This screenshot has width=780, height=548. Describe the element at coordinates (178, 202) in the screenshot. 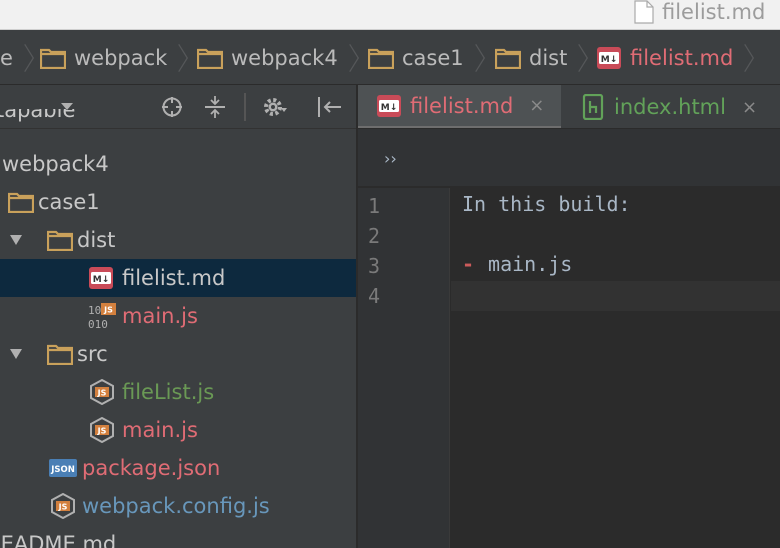

I see `tree-item-folder: case1` at that location.